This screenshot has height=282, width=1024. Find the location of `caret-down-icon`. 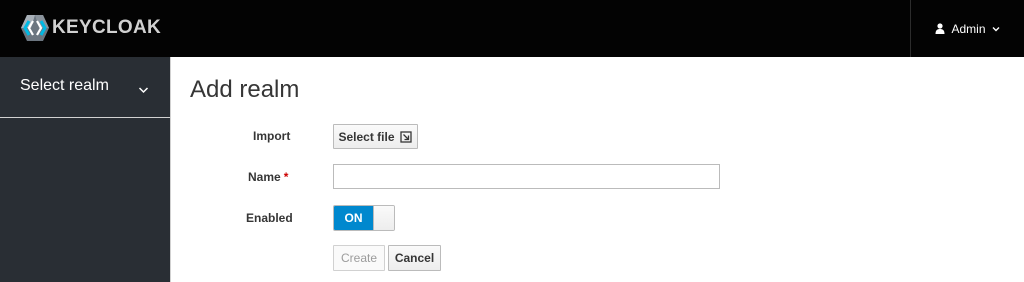

caret-down-icon is located at coordinates (996, 29).